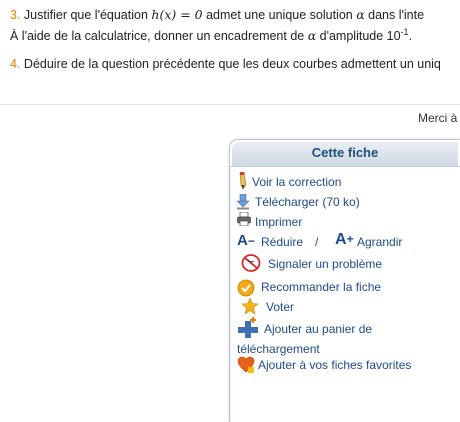 Image resolution: width=460 pixels, height=422 pixels. What do you see at coordinates (344, 239) in the screenshot?
I see `font-increase-icon: A+` at bounding box center [344, 239].